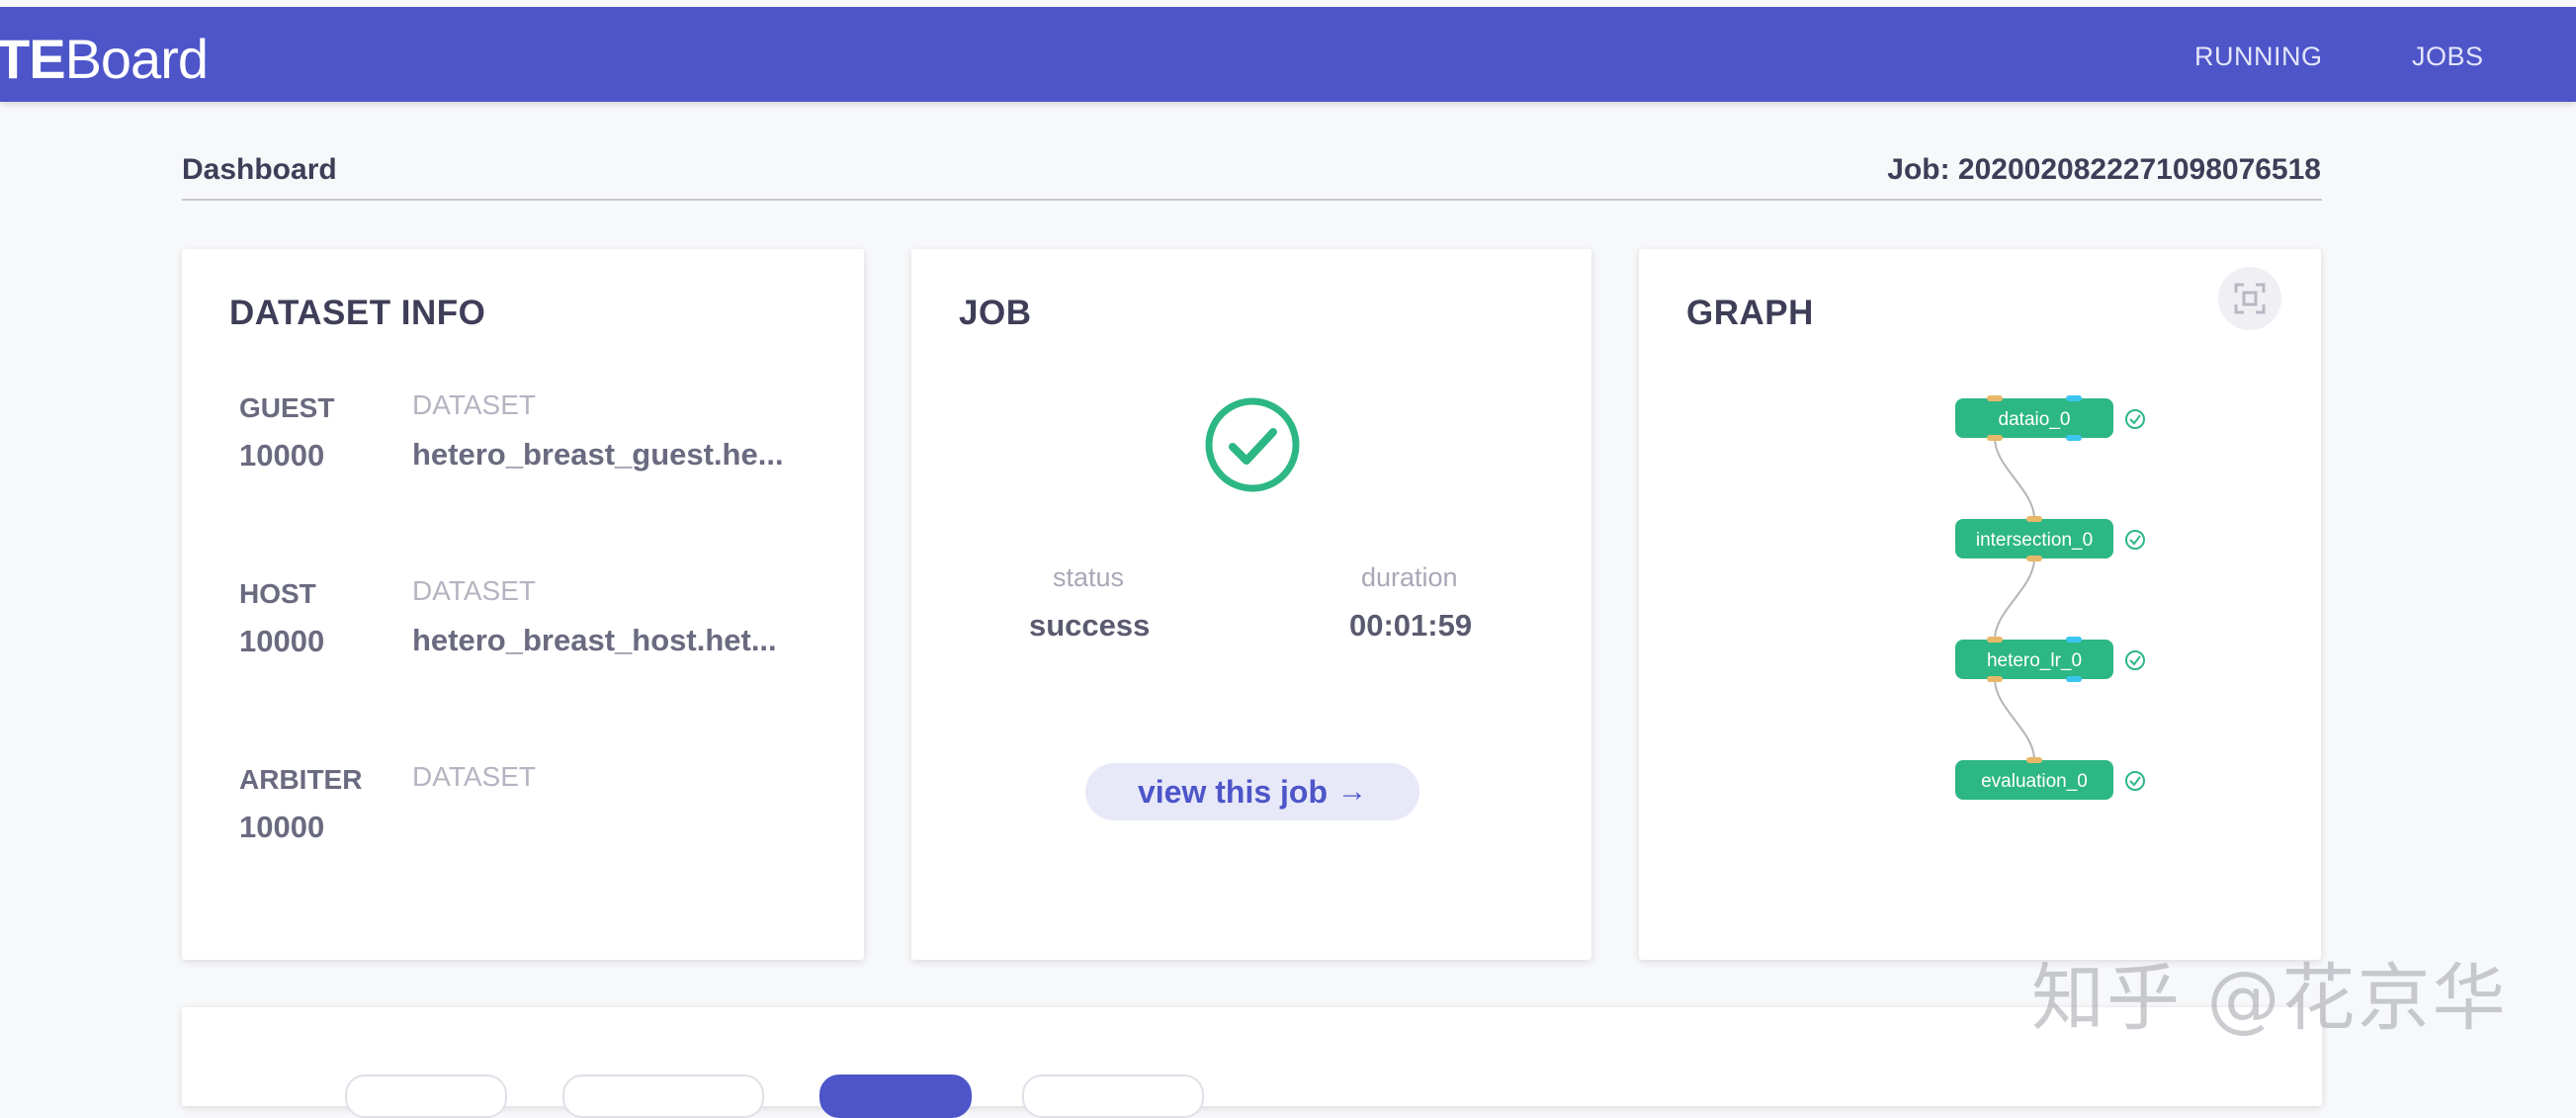 This screenshot has height=1118, width=2576. Describe the element at coordinates (2269, 998) in the screenshot. I see `watermark: 知乎 @花京华` at that location.